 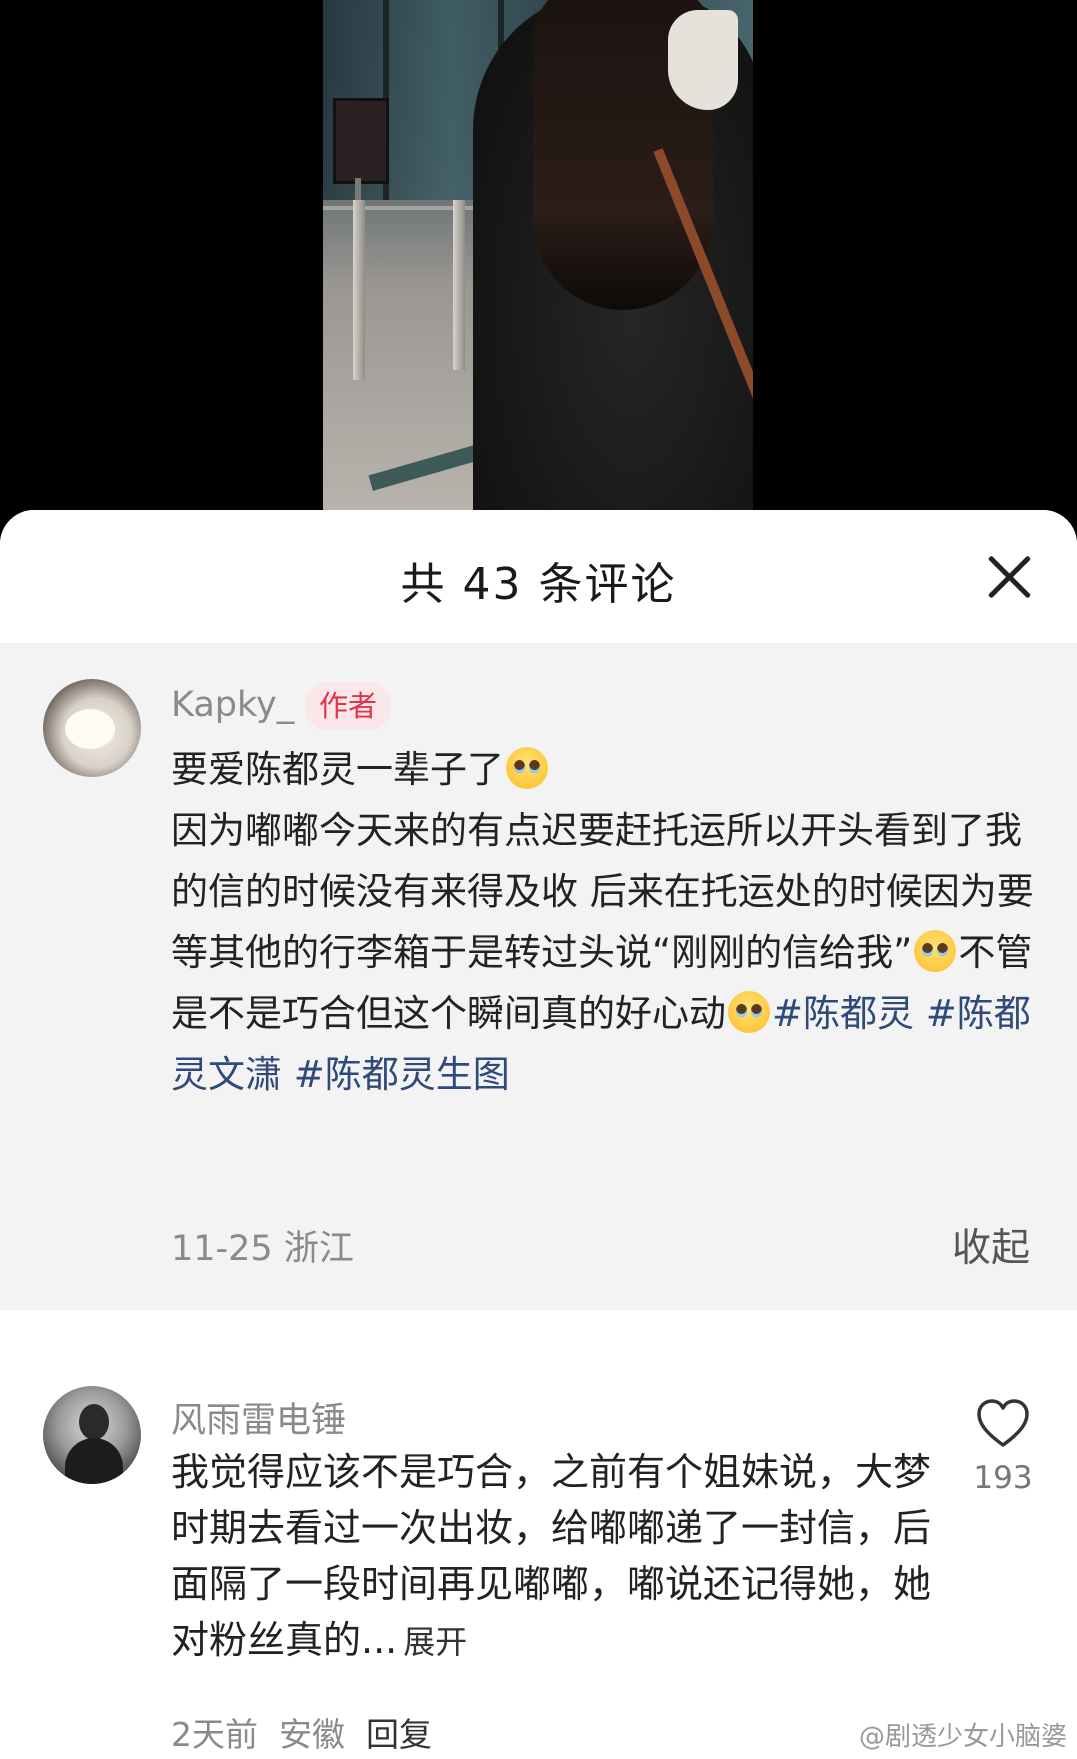 I want to click on expand-button: 展开, so click(x=435, y=1642).